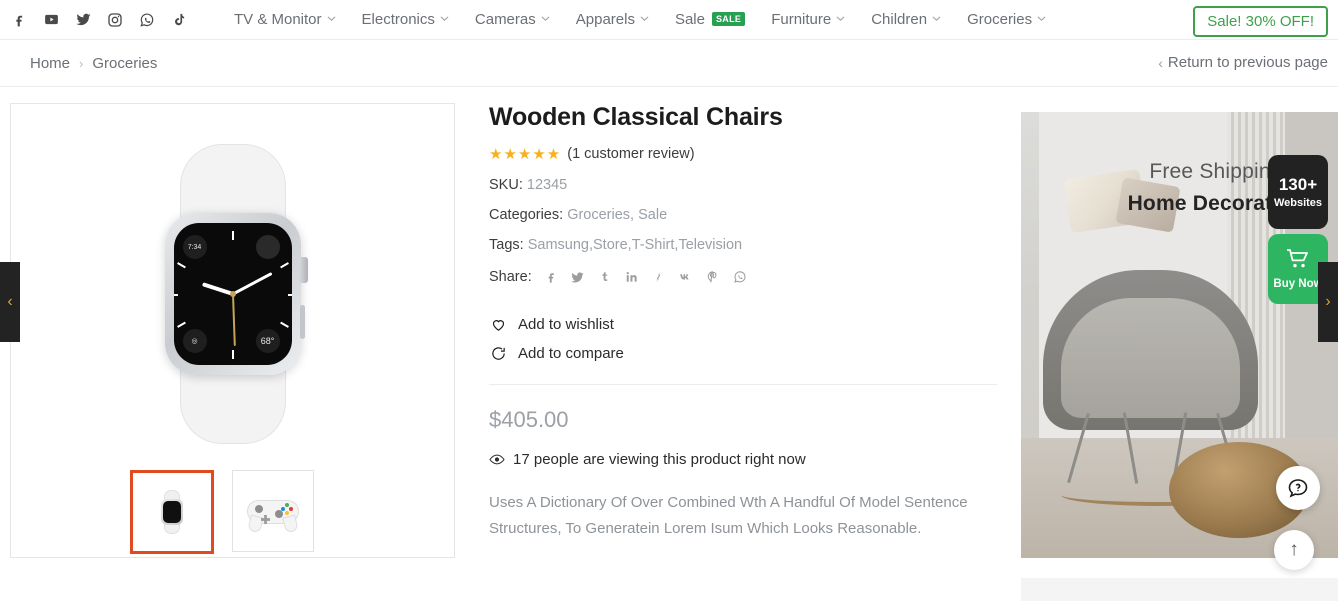  I want to click on thumbnail-controller, so click(273, 511).